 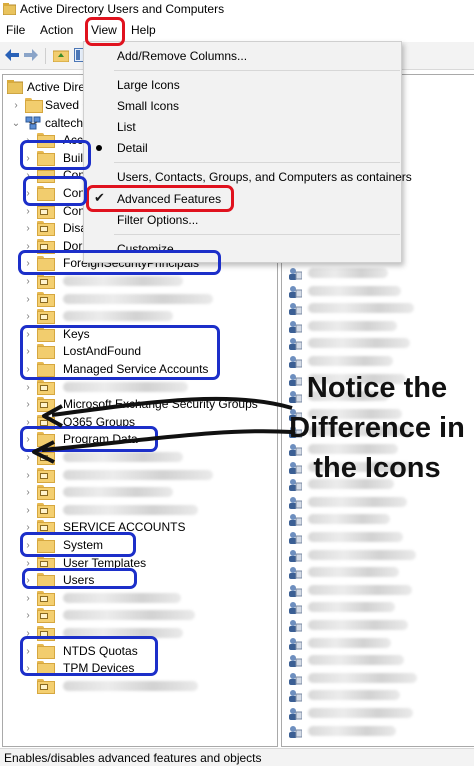 I want to click on arrow-right-icon, so click(x=31, y=55).